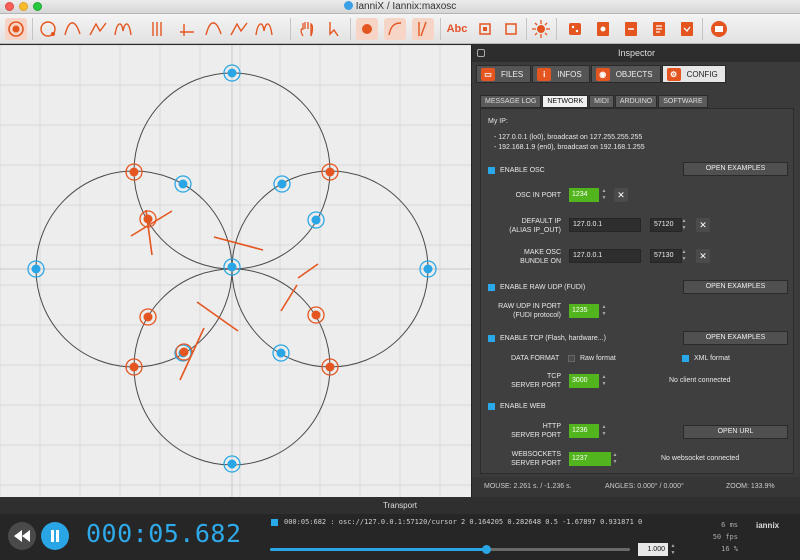 This screenshot has height=560, width=800. What do you see at coordinates (565, 101) in the screenshot?
I see `subtab-network: NETWORK` at bounding box center [565, 101].